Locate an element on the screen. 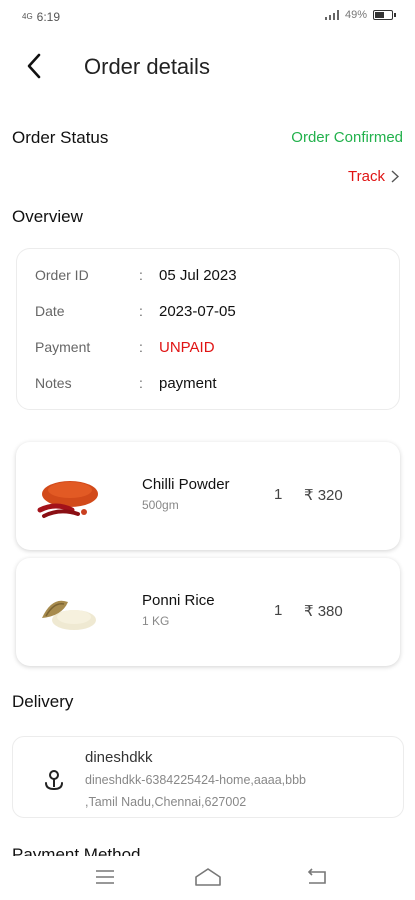 This screenshot has width=415, height=900. address-line-1: dineshdkk-6384225424-home,aaaa,bbb is located at coordinates (196, 780).